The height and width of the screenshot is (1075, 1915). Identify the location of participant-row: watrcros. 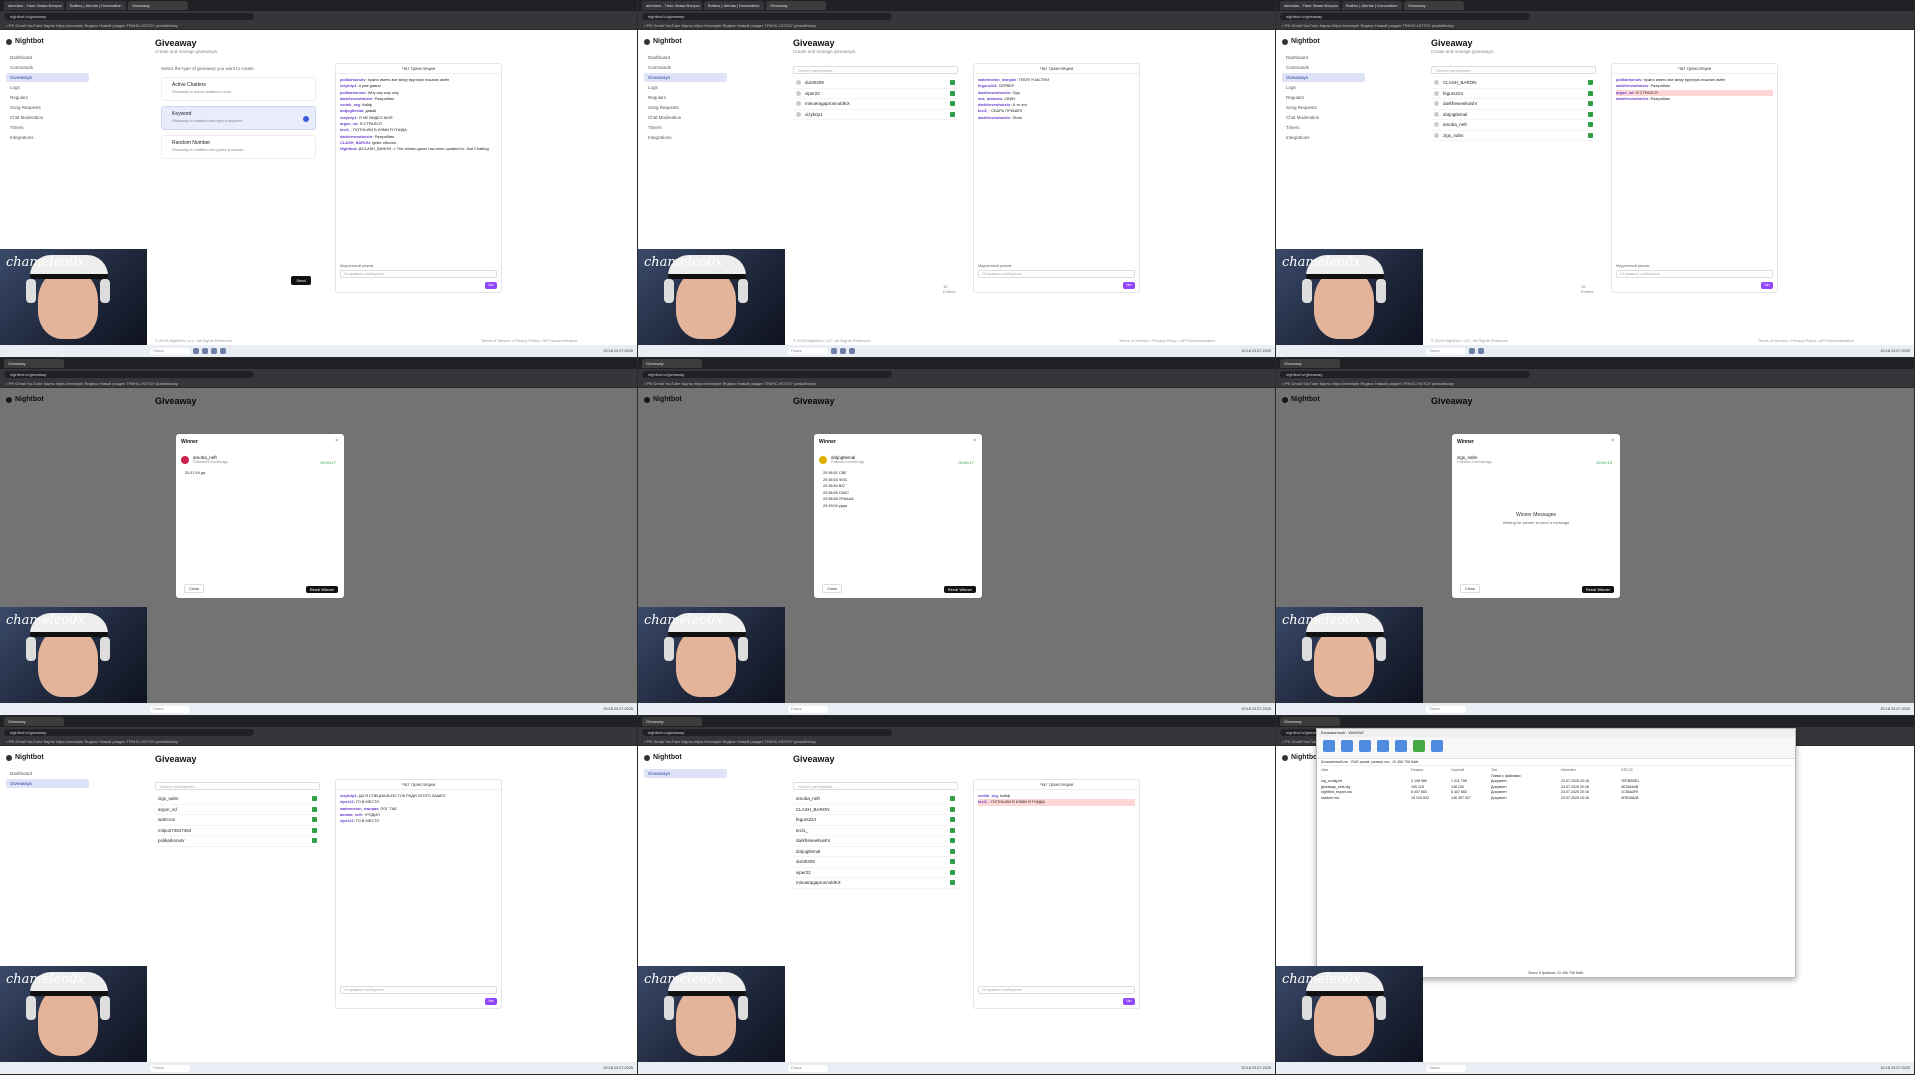
(237, 820).